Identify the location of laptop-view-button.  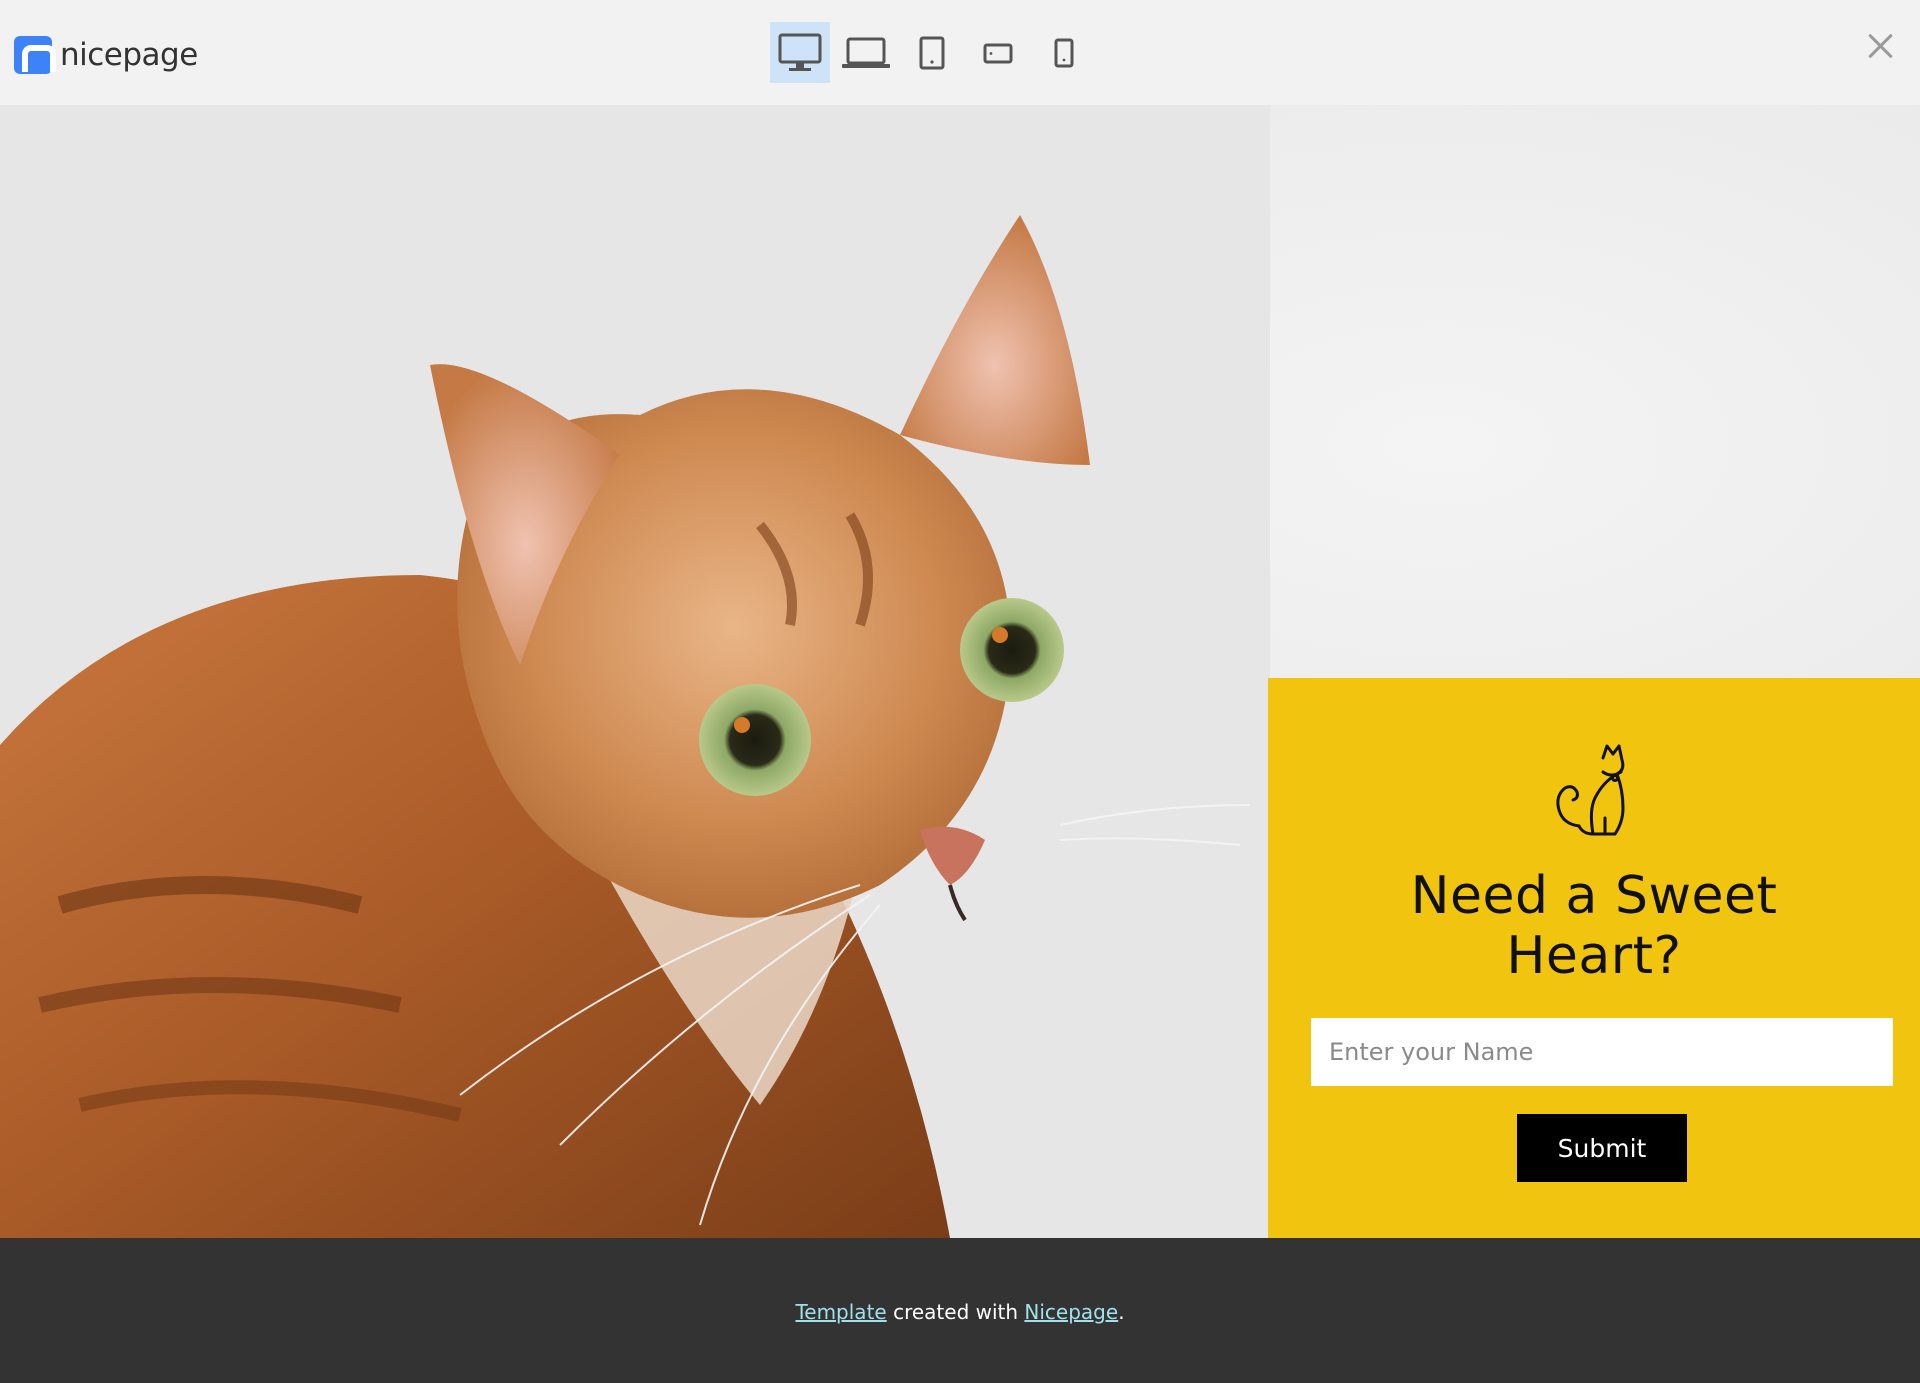
(866, 52).